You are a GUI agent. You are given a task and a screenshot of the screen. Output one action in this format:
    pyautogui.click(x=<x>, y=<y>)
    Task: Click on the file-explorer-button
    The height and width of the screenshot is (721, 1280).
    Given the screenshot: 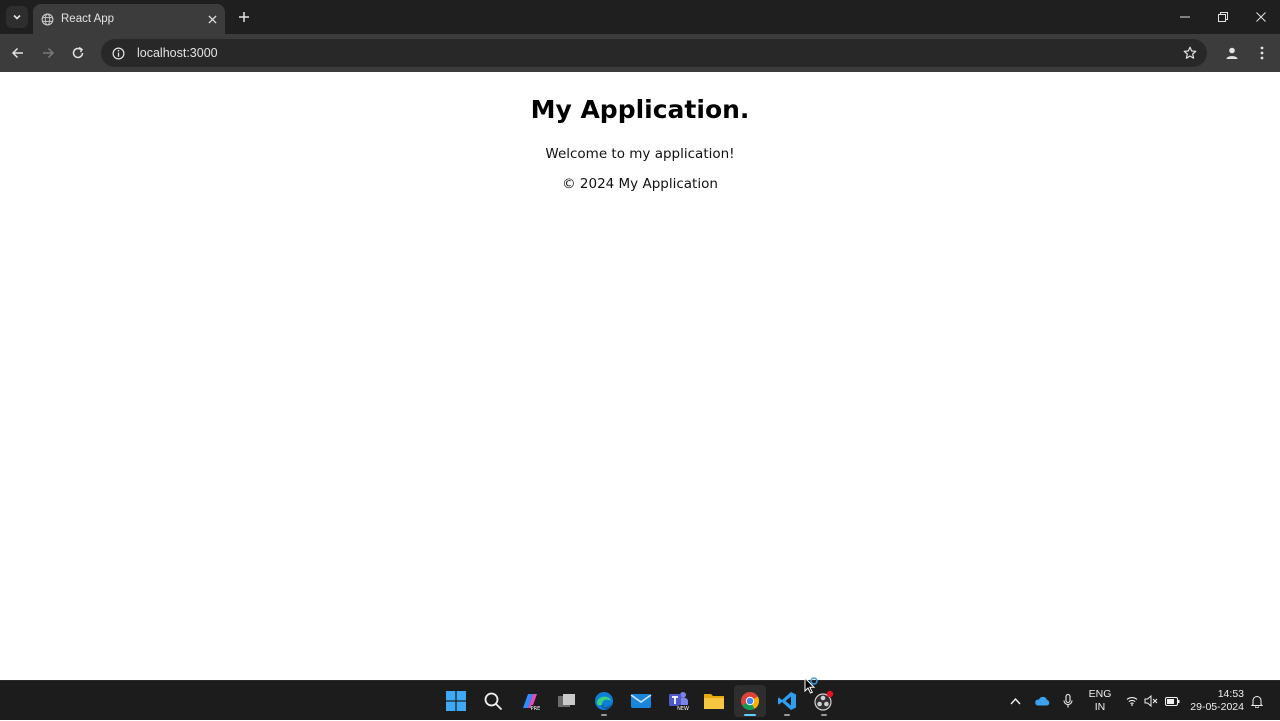 What is the action you would take?
    pyautogui.click(x=714, y=701)
    